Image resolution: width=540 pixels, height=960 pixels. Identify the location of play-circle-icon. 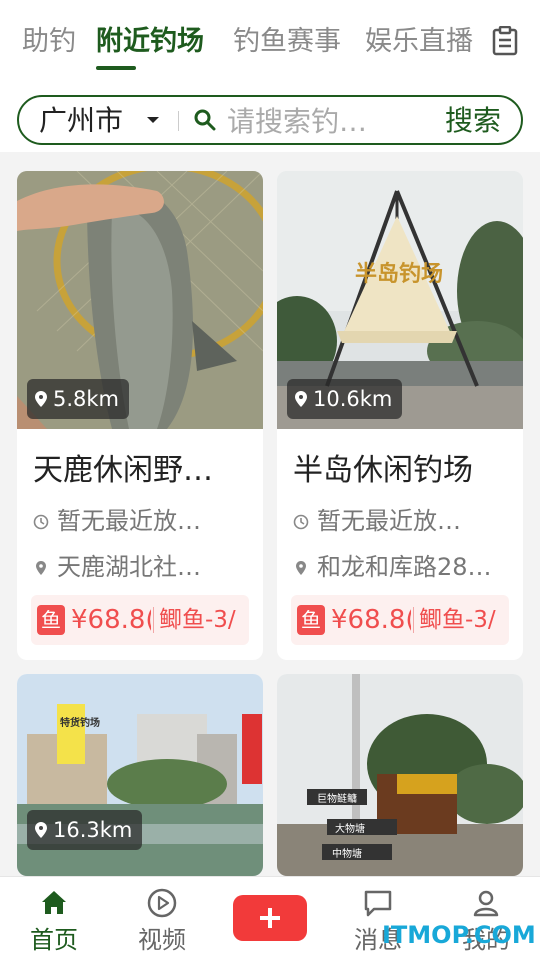
(162, 903).